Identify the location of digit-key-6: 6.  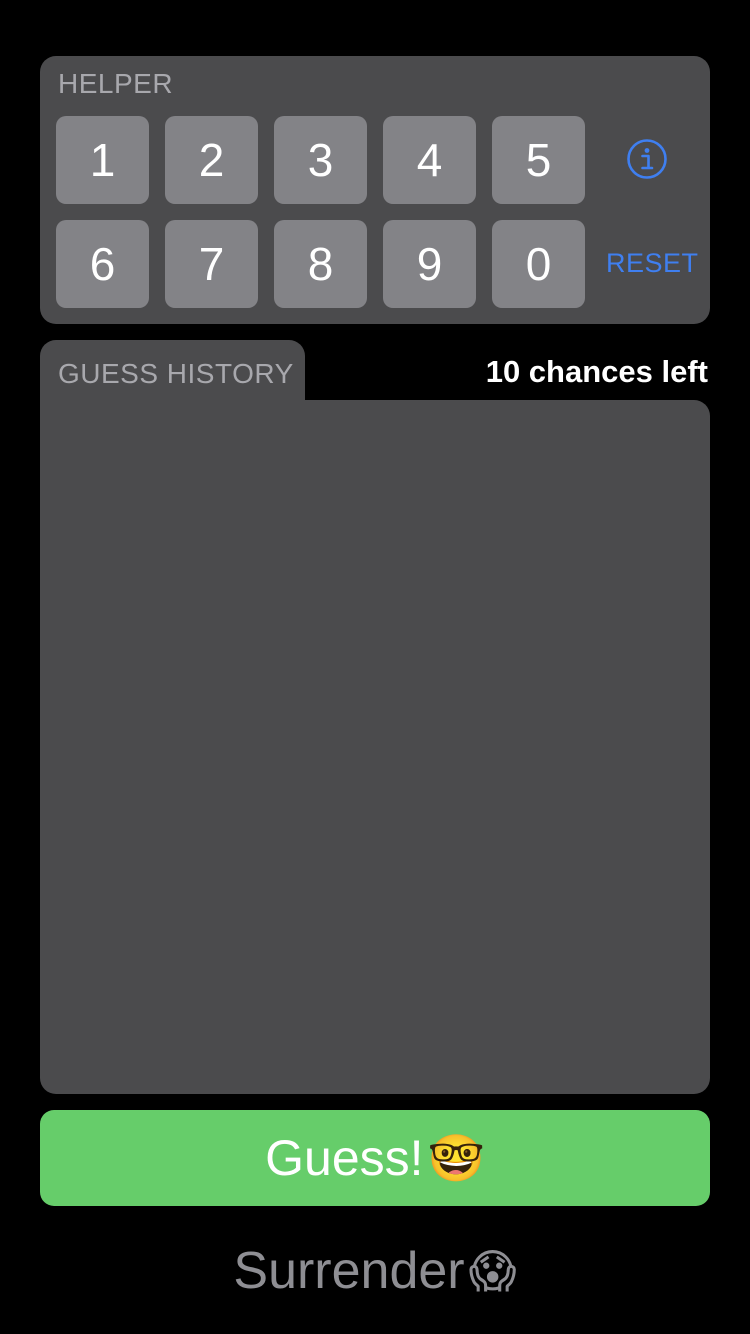
(102, 264).